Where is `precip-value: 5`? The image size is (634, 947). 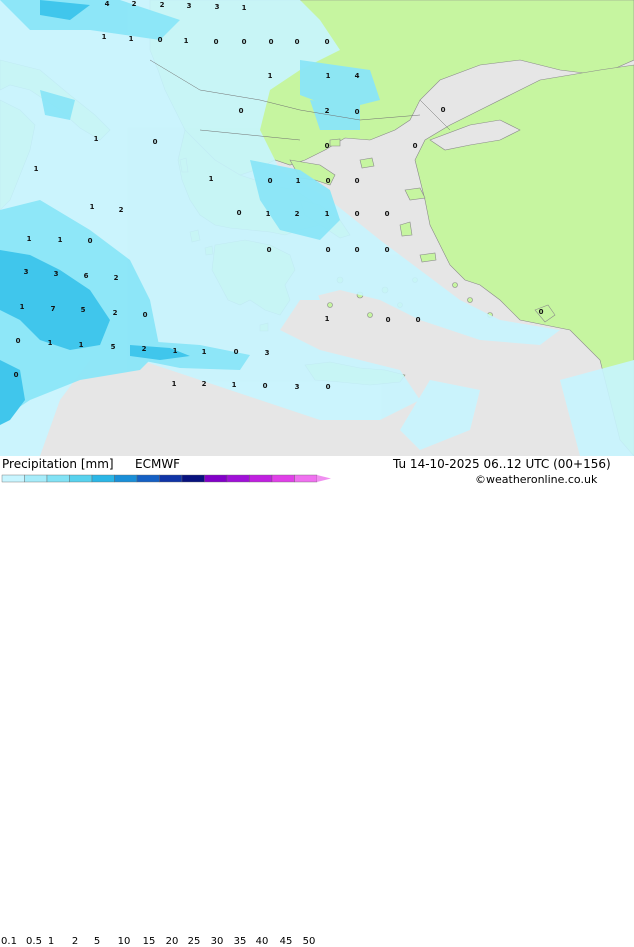
precip-value: 5 is located at coordinates (113, 347).